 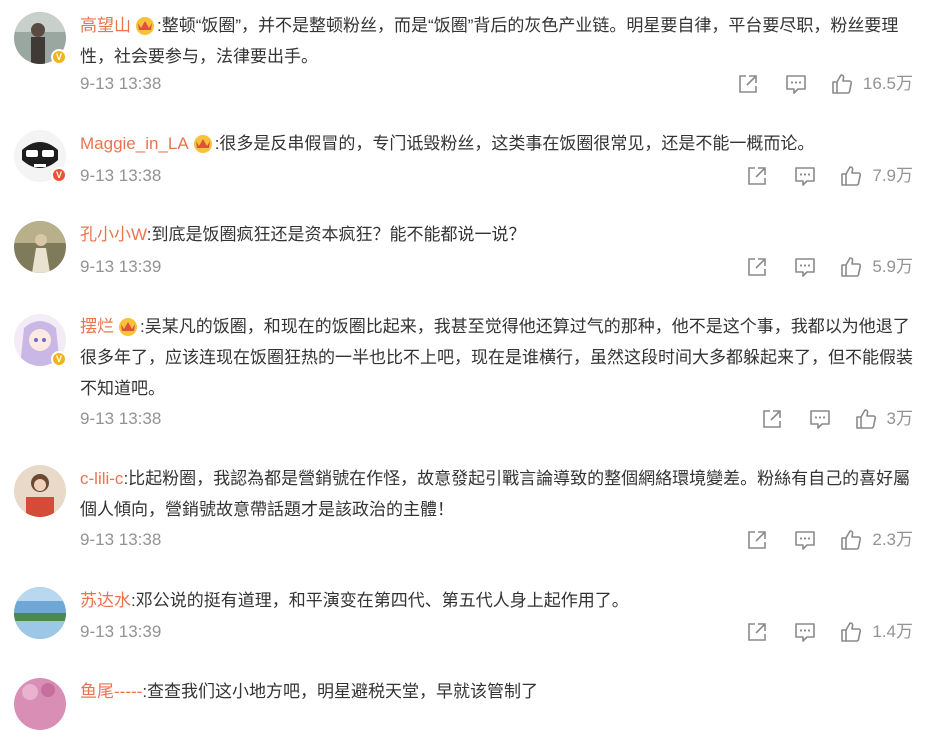 What do you see at coordinates (497, 176) in the screenshot?
I see `comment-meta: 9-13 13:38 7.9万` at bounding box center [497, 176].